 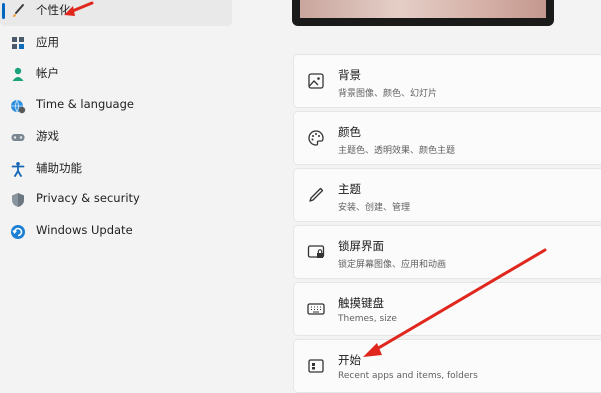 What do you see at coordinates (423, 9) in the screenshot?
I see `wallpaper-preview` at bounding box center [423, 9].